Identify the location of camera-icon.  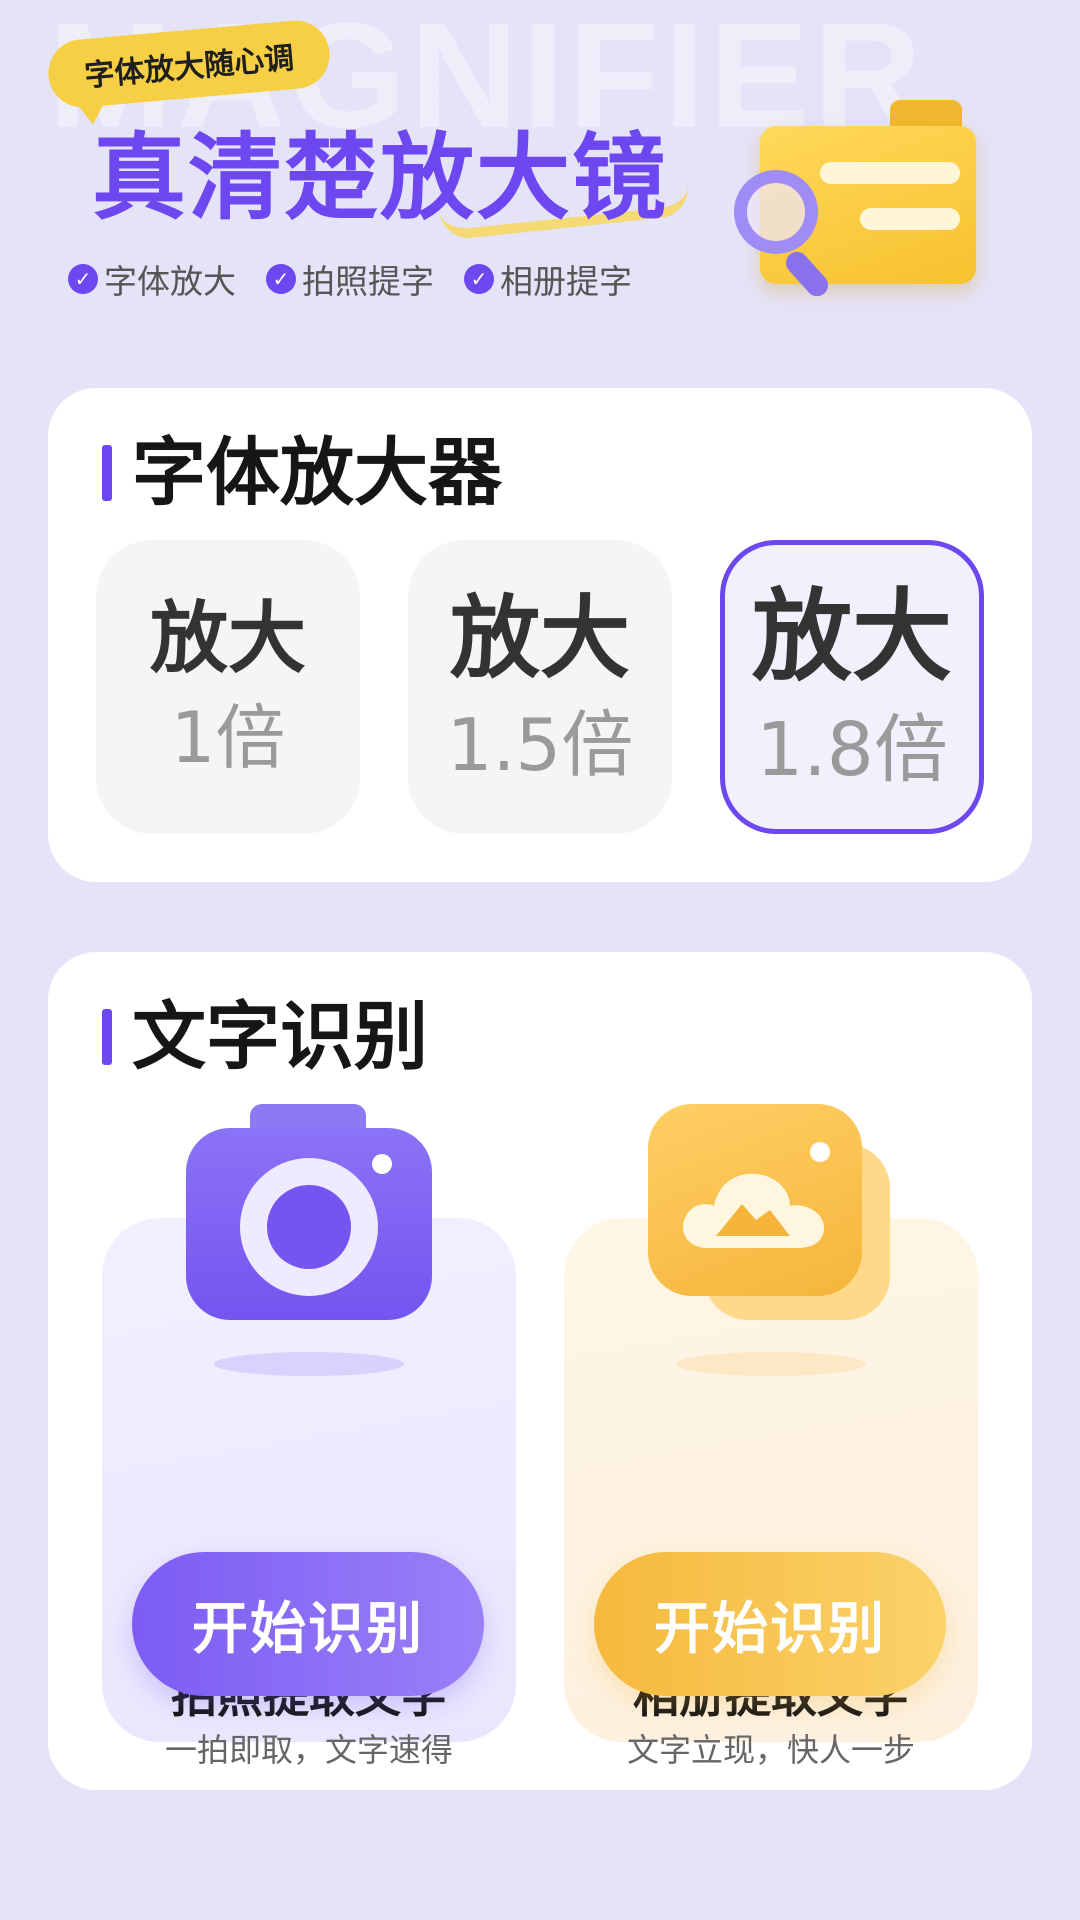
(309, 1212).